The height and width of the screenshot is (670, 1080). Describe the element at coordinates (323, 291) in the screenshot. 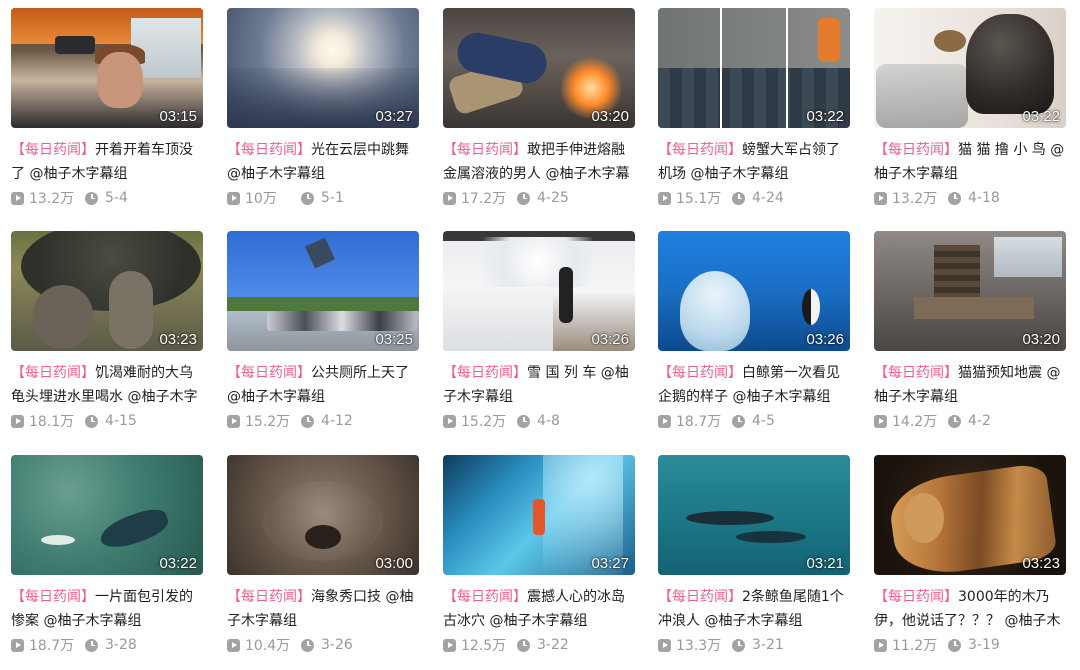

I see `video-thumbnail: 03:25` at that location.